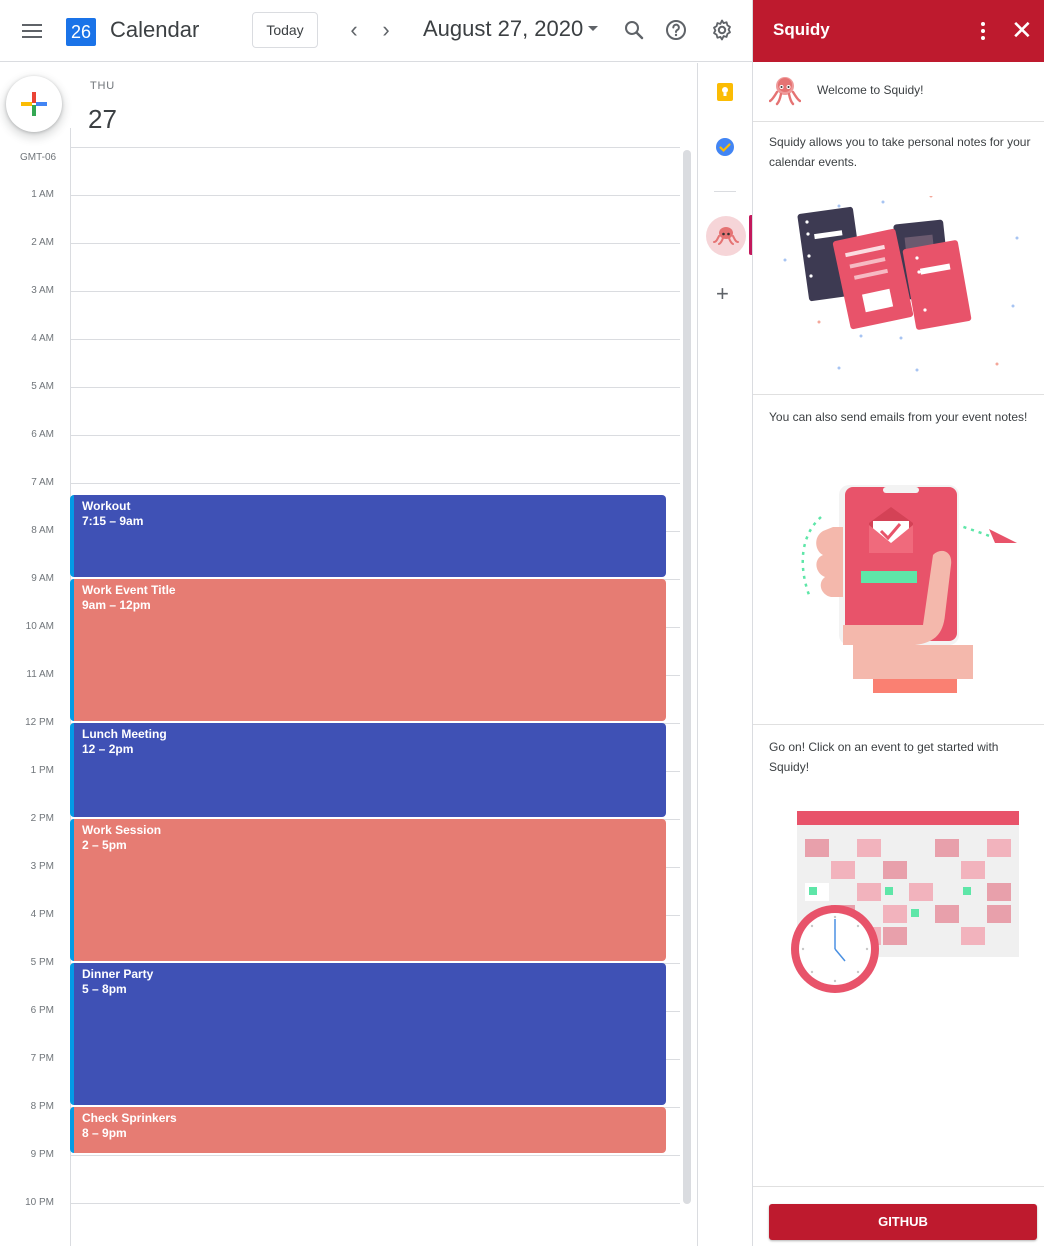 Image resolution: width=1044 pixels, height=1246 pixels. I want to click on help-icon, so click(676, 30).